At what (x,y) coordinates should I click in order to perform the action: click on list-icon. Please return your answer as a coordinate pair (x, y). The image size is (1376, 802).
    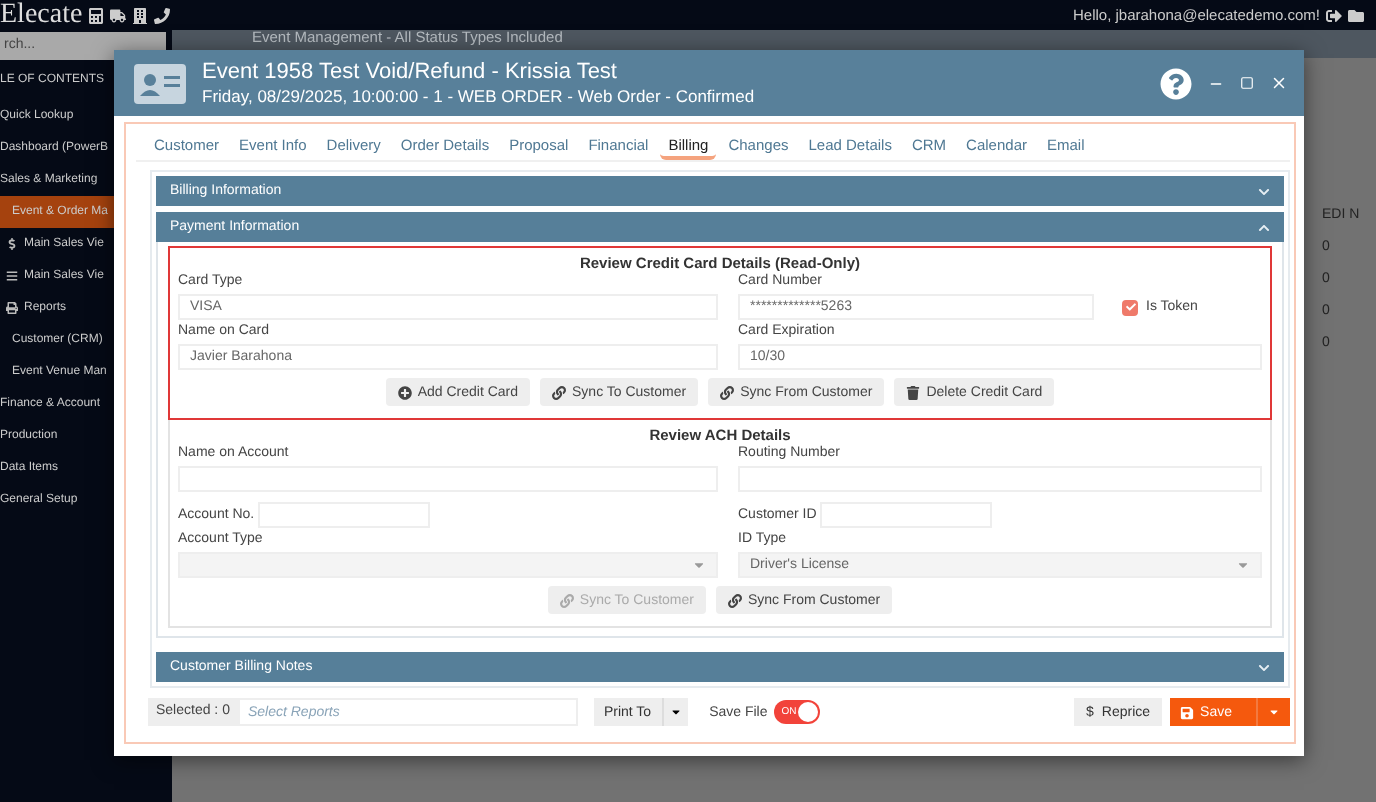
    Looking at the image, I should click on (12, 276).